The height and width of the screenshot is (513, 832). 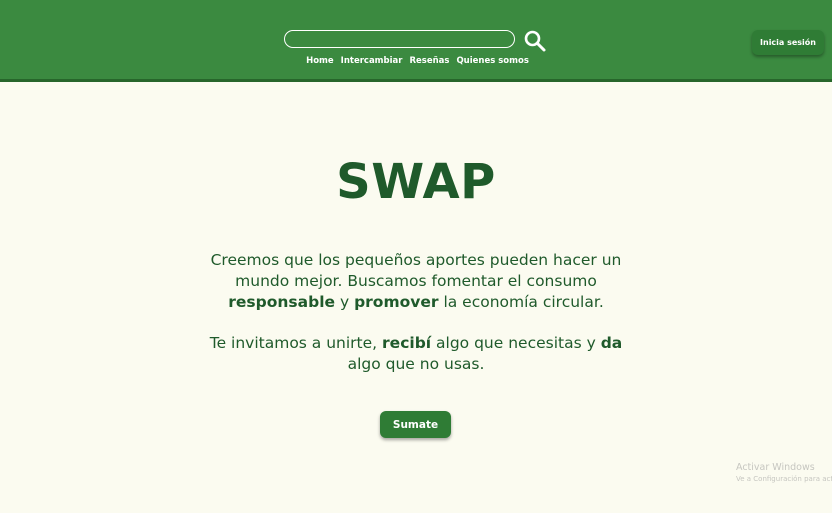 I want to click on emphasis-promover: promover, so click(x=396, y=302).